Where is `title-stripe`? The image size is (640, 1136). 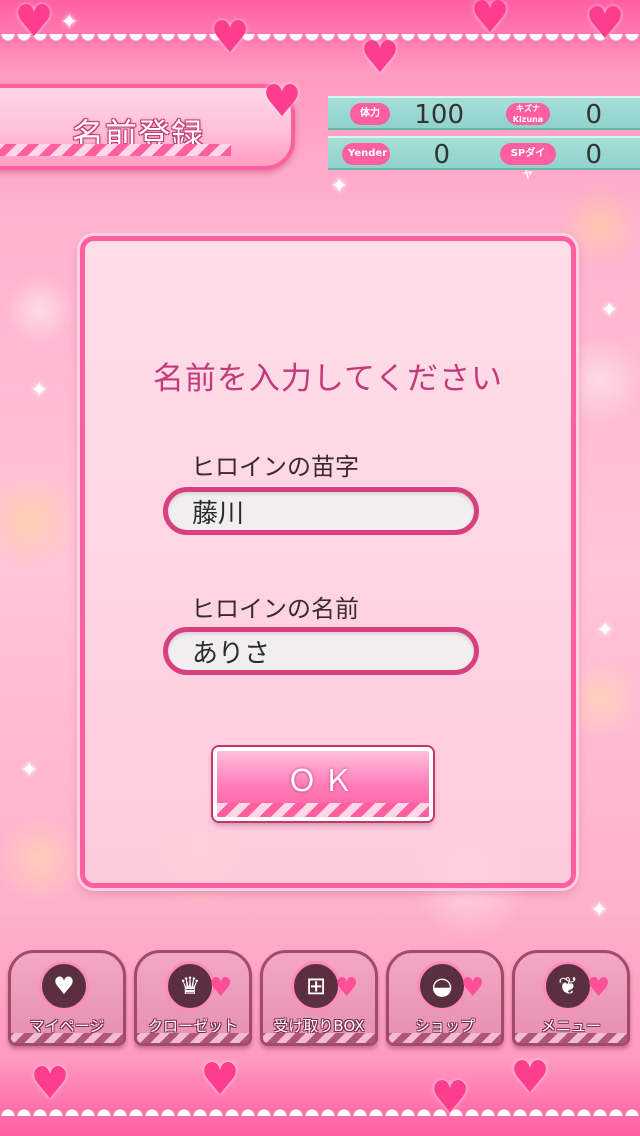 title-stripe is located at coordinates (115, 150).